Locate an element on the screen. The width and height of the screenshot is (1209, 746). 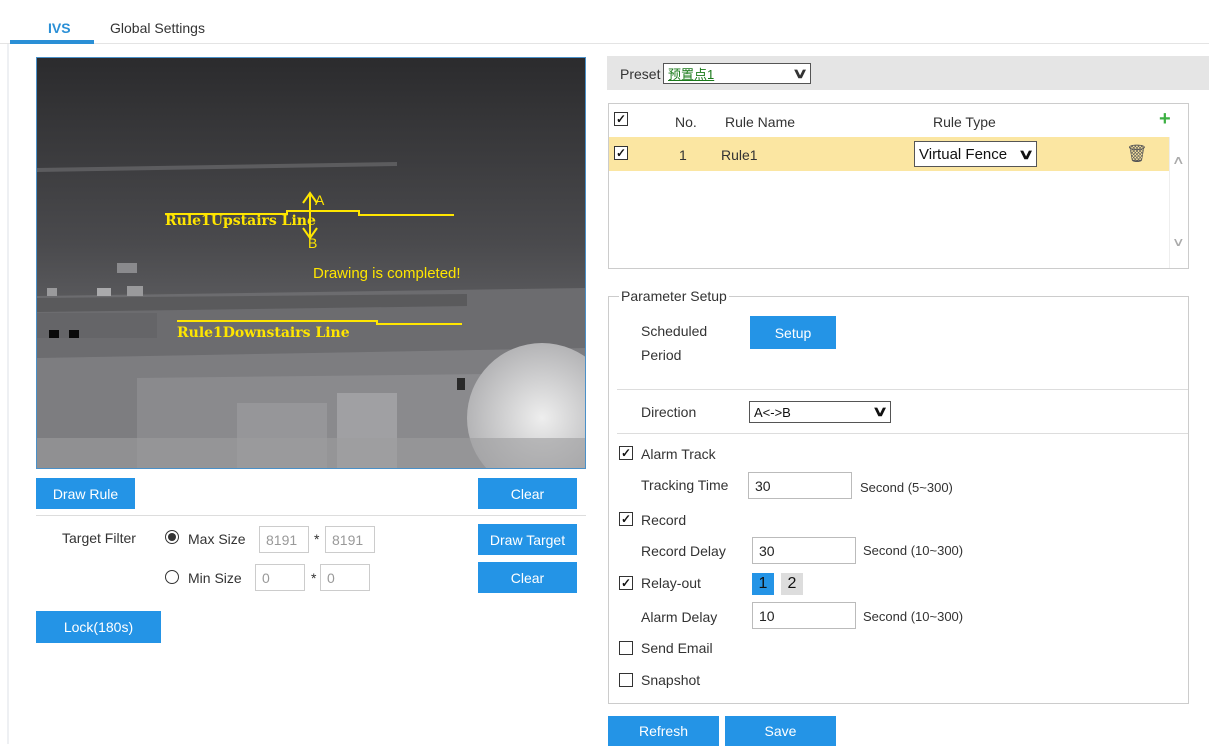
table-header: ✓ No. Rule Name Rule Type + is located at coordinates (898, 120).